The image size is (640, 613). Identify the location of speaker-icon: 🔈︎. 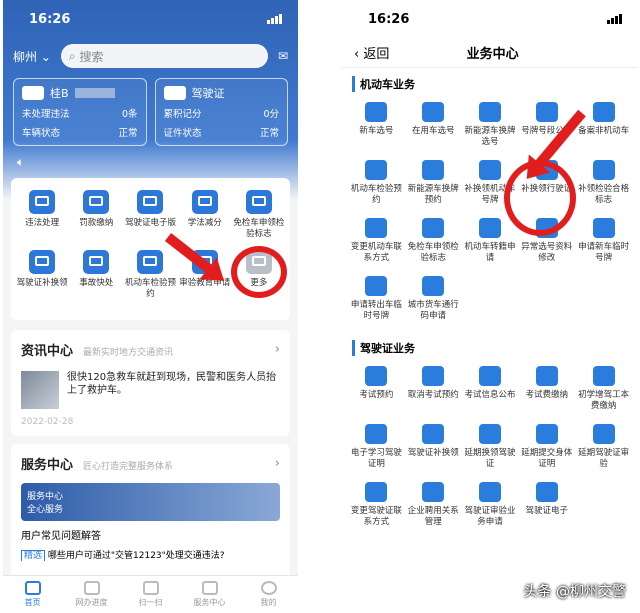
(20, 162).